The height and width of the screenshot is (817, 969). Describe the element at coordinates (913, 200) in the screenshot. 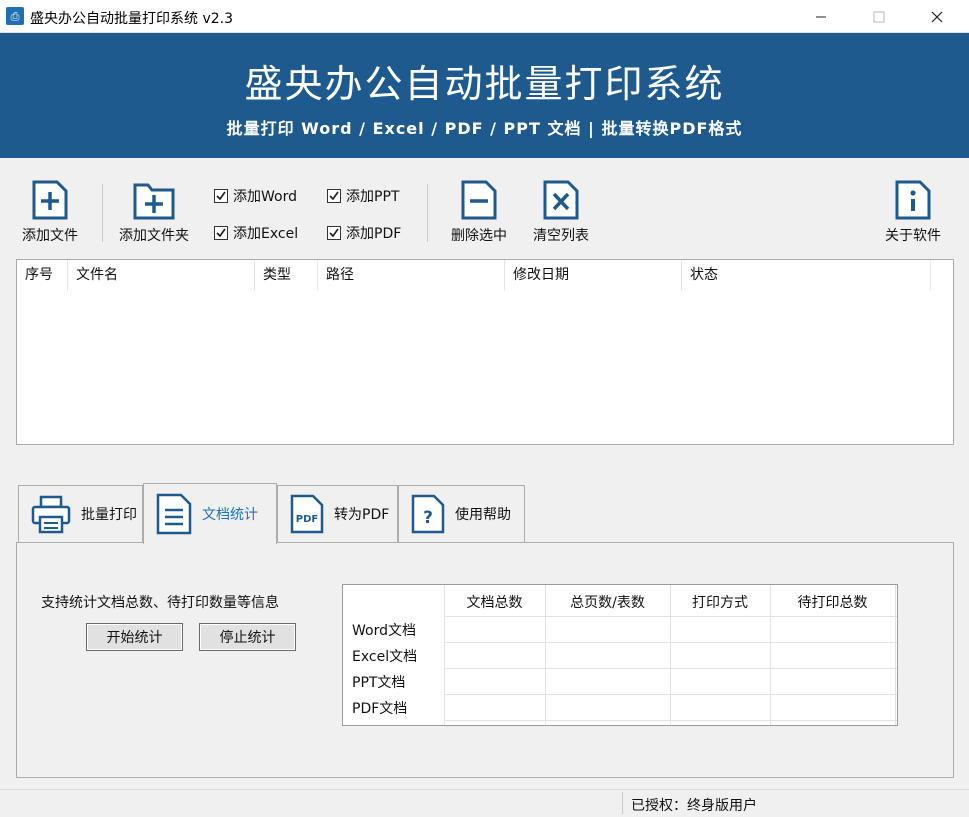

I see `info-icon` at that location.